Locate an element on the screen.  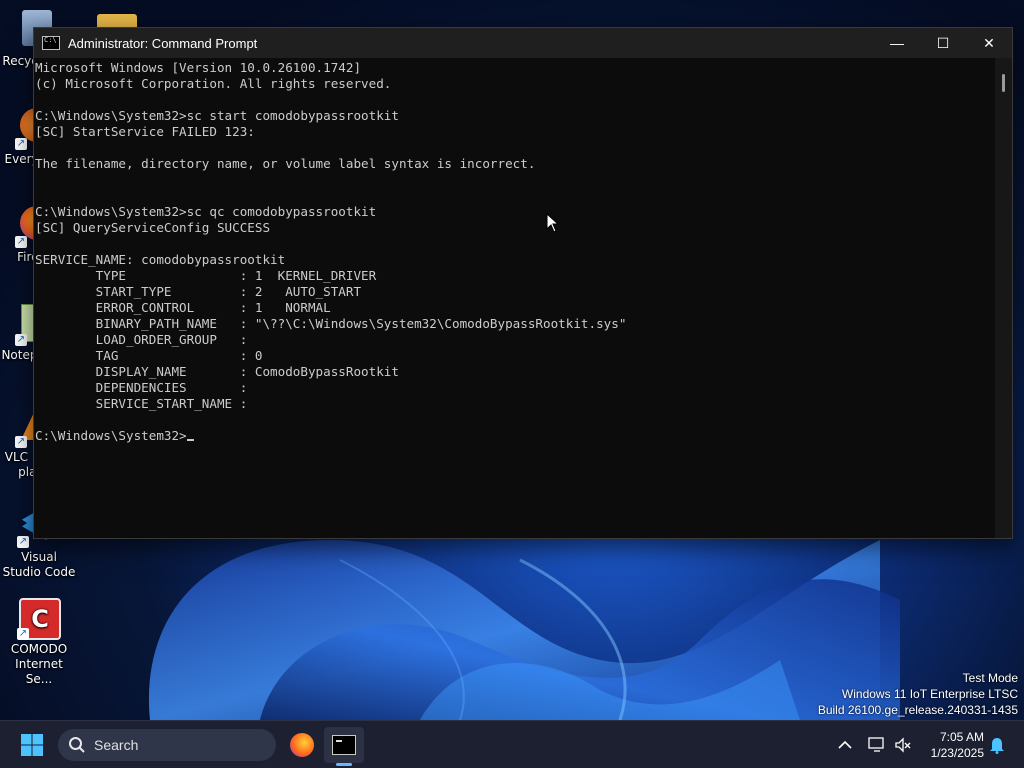
console-line: TAG : 0 is located at coordinates (149, 355).